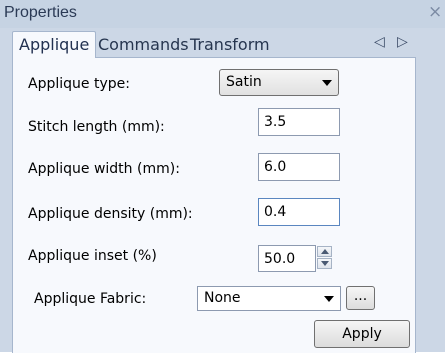  What do you see at coordinates (96, 127) in the screenshot?
I see `stitch-length-label: Stitch length (mm):` at bounding box center [96, 127].